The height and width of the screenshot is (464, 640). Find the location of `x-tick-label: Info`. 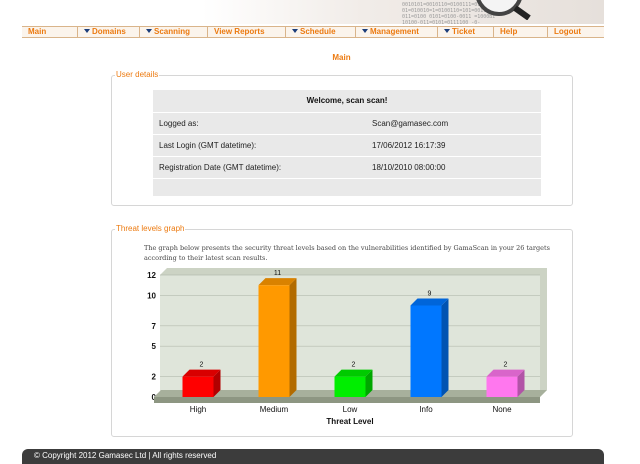

x-tick-label: Info is located at coordinates (426, 409).